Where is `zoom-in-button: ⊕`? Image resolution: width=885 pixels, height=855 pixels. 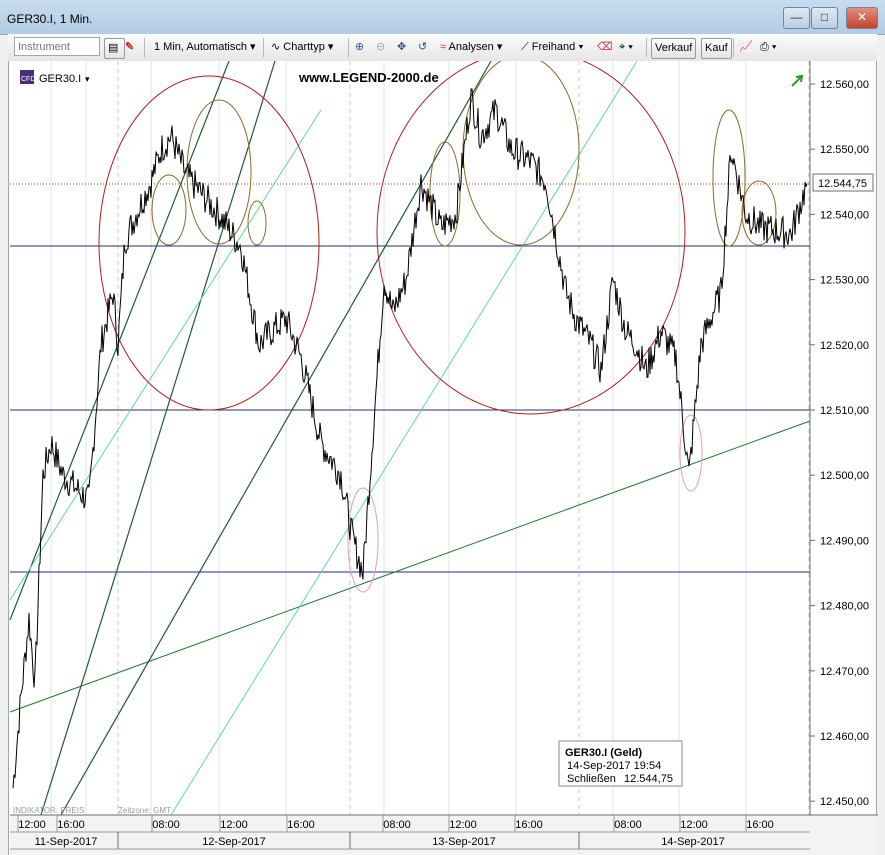 zoom-in-button: ⊕ is located at coordinates (359, 47).